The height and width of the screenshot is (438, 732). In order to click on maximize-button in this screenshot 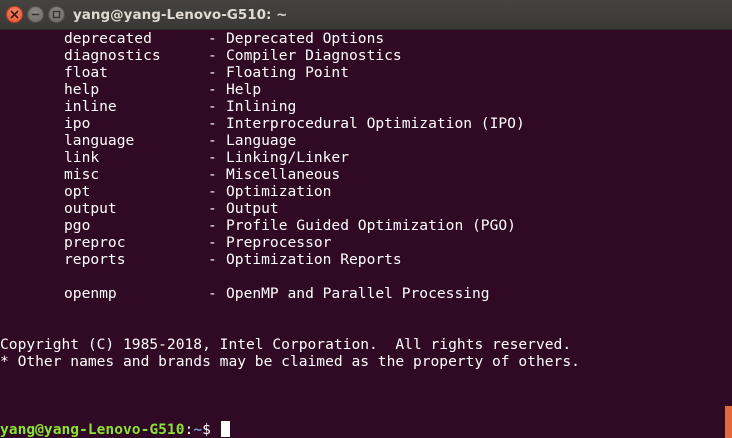, I will do `click(56, 14)`.